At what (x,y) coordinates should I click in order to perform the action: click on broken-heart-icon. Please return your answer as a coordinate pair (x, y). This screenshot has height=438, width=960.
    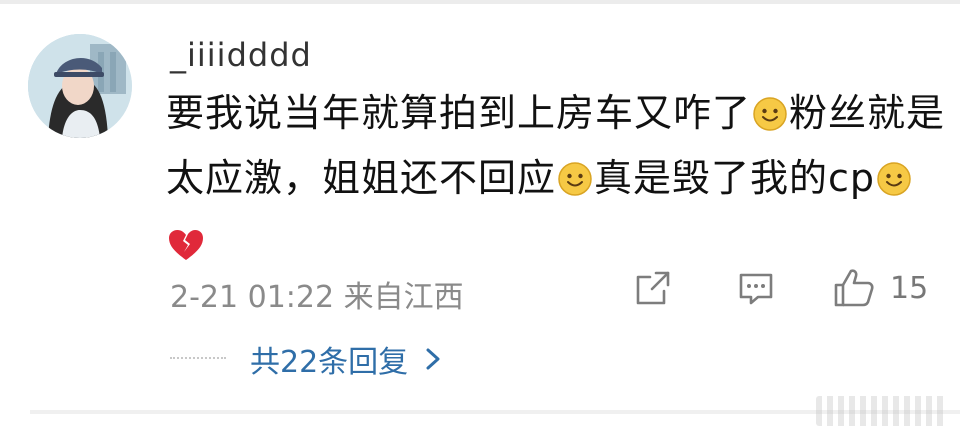
    Looking at the image, I should click on (186, 249).